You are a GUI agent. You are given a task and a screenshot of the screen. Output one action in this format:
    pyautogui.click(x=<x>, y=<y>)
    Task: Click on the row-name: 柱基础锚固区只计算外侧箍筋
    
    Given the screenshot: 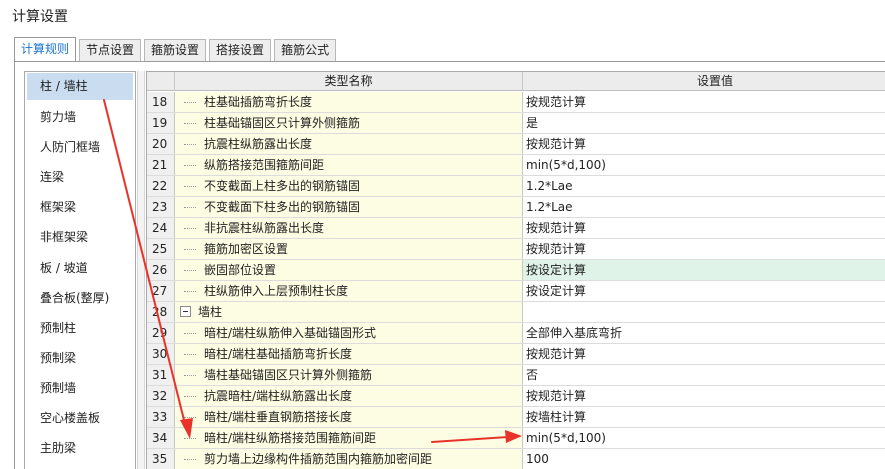 What is the action you would take?
    pyautogui.click(x=349, y=123)
    